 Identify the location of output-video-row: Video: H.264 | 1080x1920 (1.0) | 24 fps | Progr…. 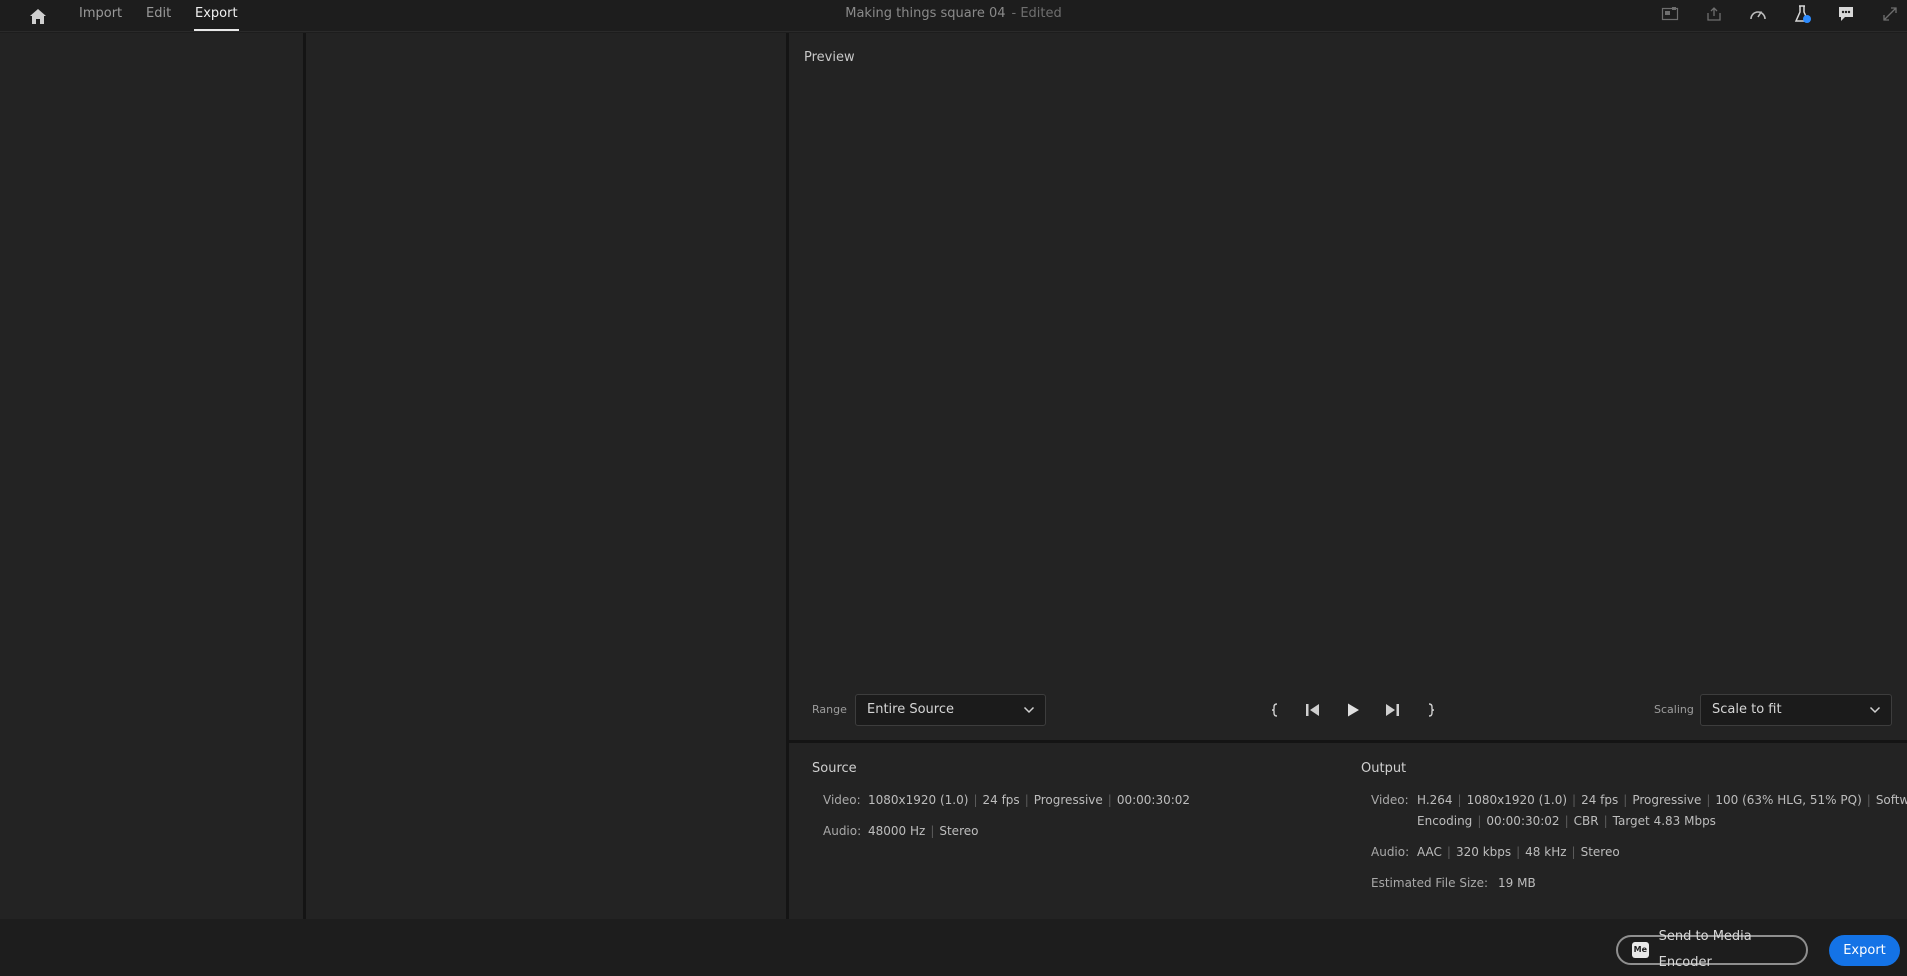
(1639, 800).